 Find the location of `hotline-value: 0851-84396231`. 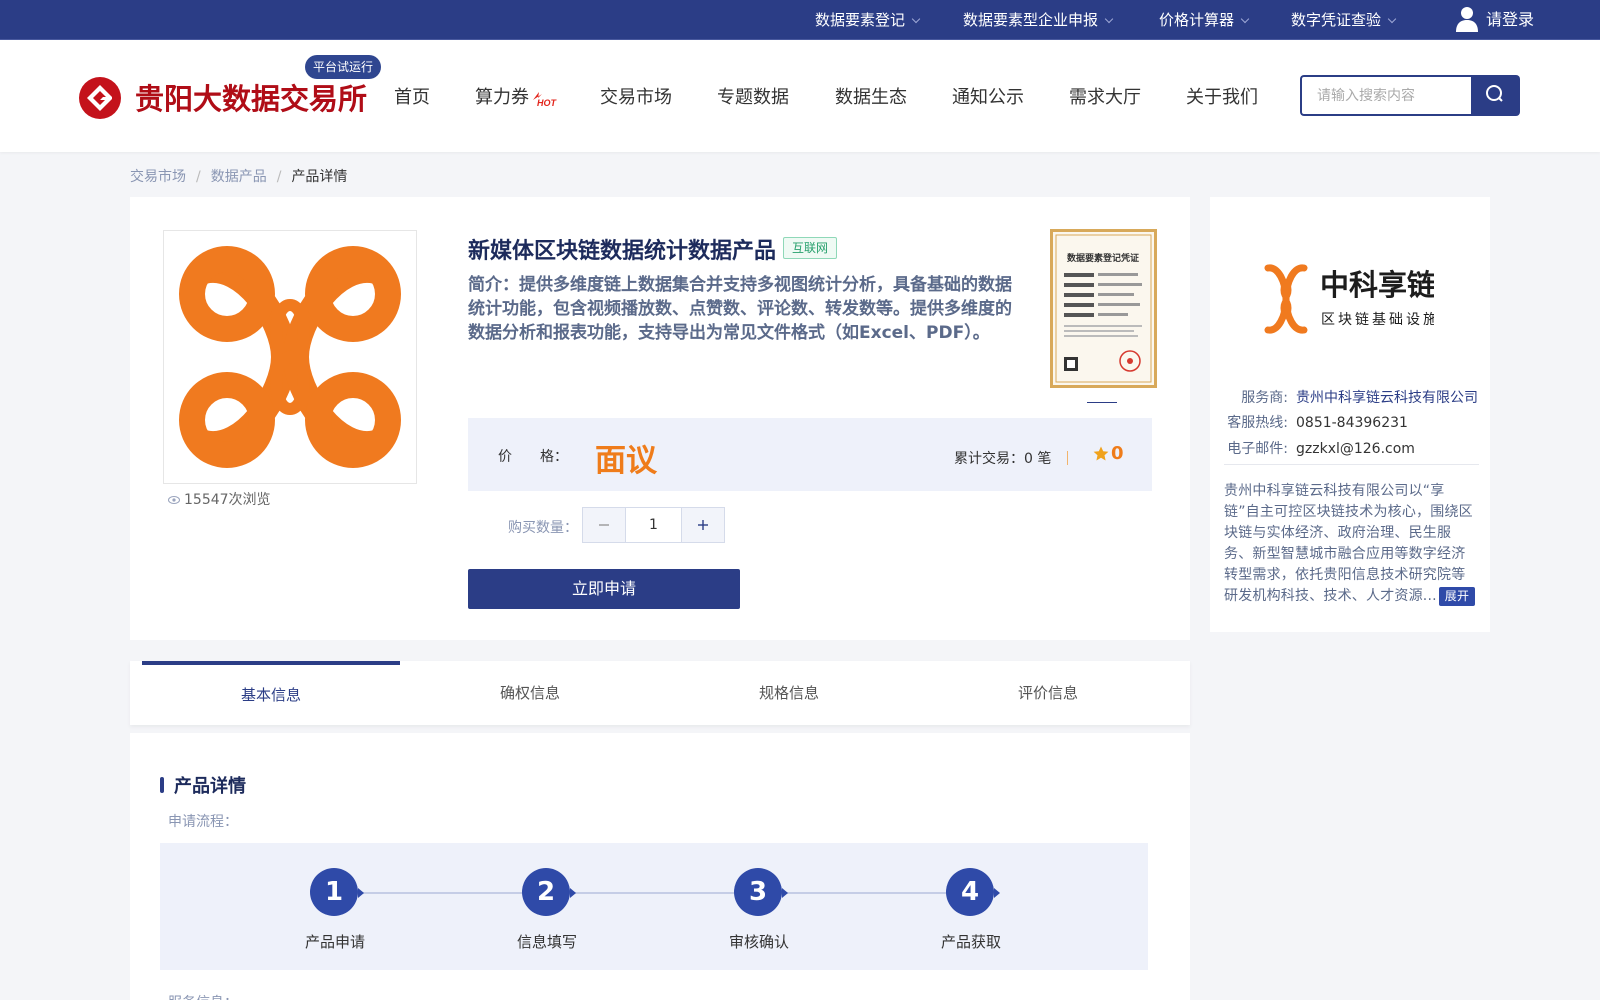

hotline-value: 0851-84396231 is located at coordinates (1352, 423).